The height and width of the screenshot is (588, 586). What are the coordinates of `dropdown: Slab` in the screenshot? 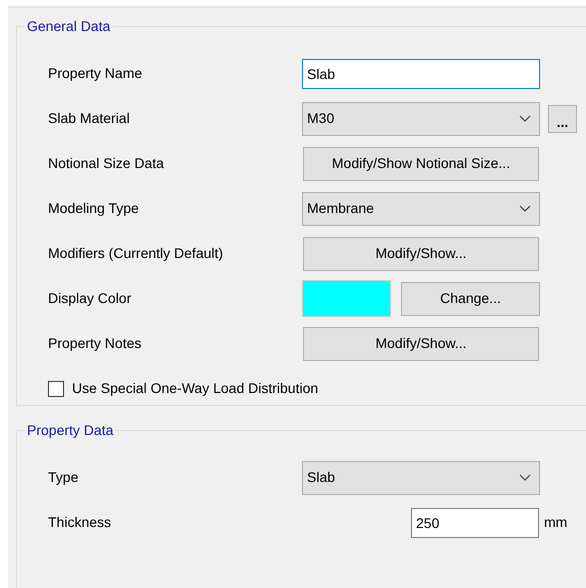 It's located at (421, 477).